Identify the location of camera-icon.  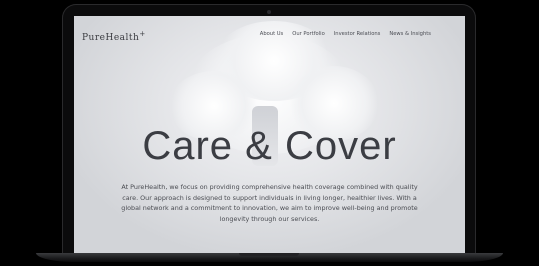
(269, 12).